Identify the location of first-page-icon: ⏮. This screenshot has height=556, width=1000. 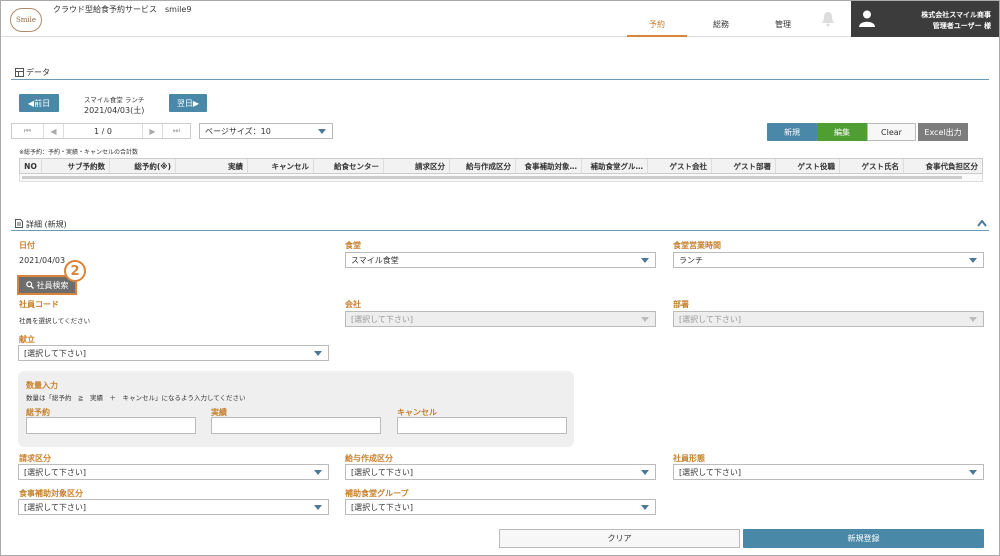
(28, 131).